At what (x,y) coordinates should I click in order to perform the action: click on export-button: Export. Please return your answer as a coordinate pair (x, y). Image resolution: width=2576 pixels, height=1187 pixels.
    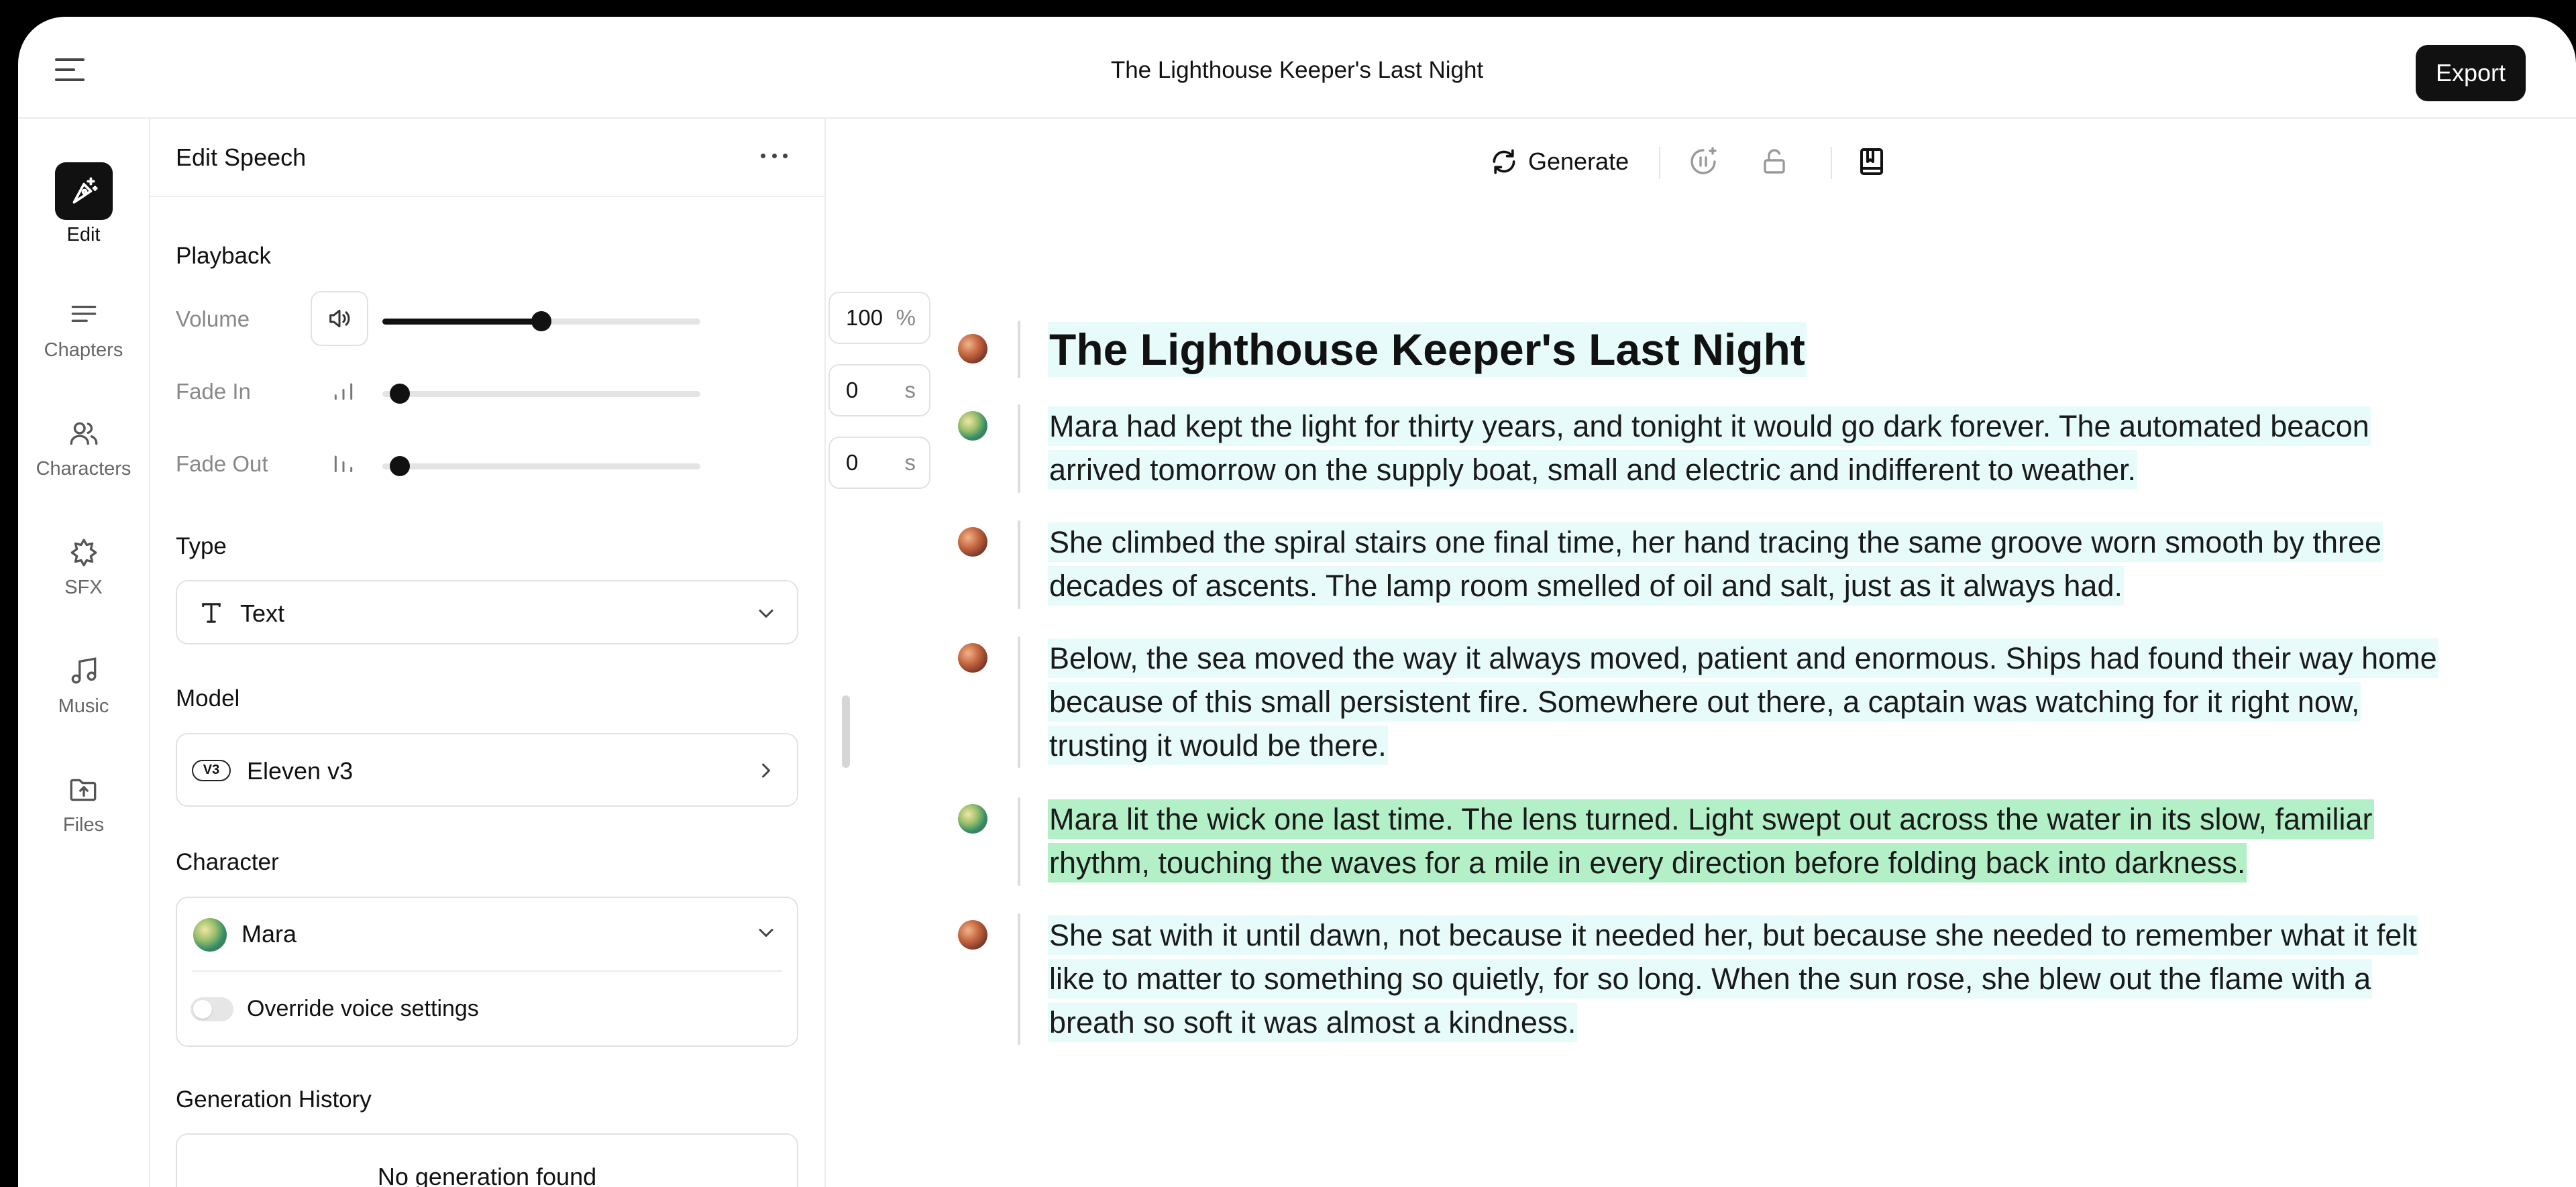
    Looking at the image, I should click on (2471, 73).